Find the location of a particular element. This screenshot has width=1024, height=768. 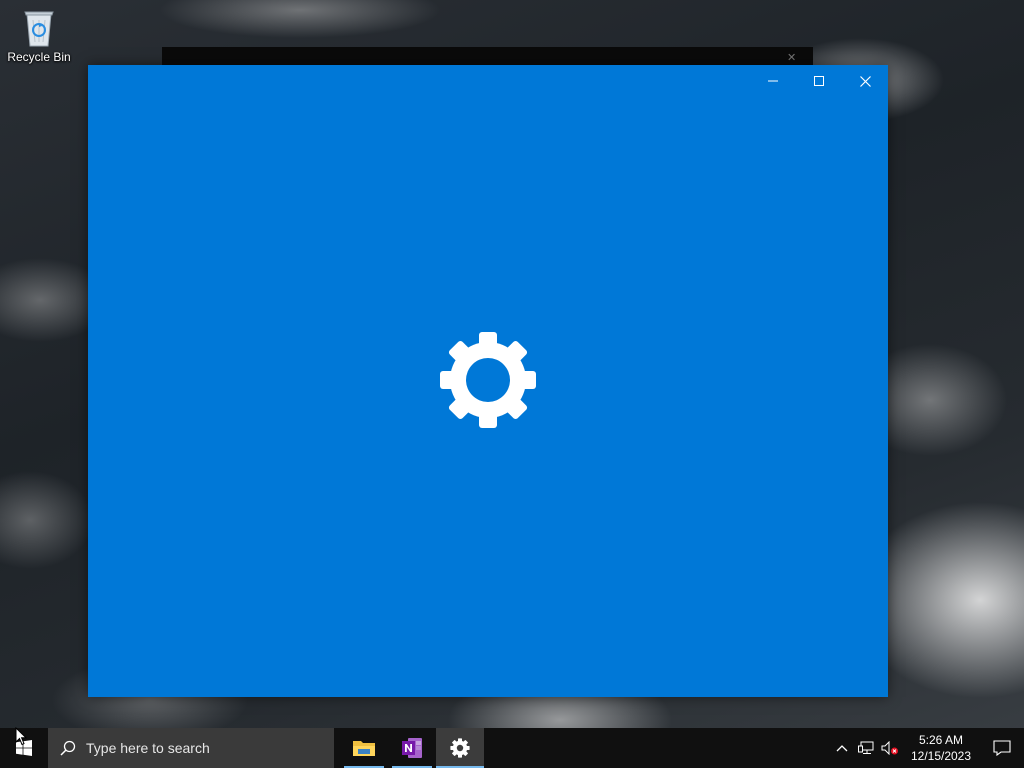

onenote-icon is located at coordinates (412, 748).